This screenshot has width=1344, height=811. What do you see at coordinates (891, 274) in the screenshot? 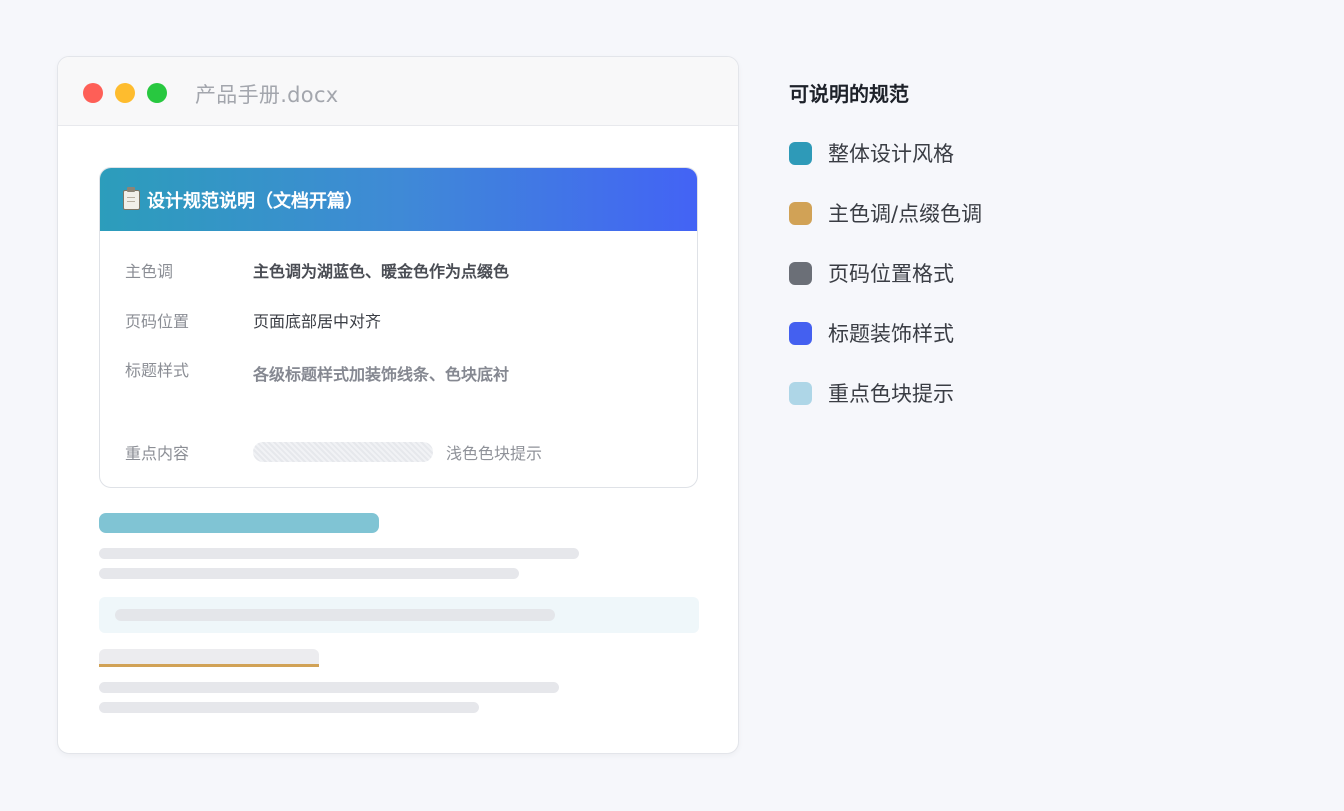
I see `legend-label: 页码位置格式` at bounding box center [891, 274].